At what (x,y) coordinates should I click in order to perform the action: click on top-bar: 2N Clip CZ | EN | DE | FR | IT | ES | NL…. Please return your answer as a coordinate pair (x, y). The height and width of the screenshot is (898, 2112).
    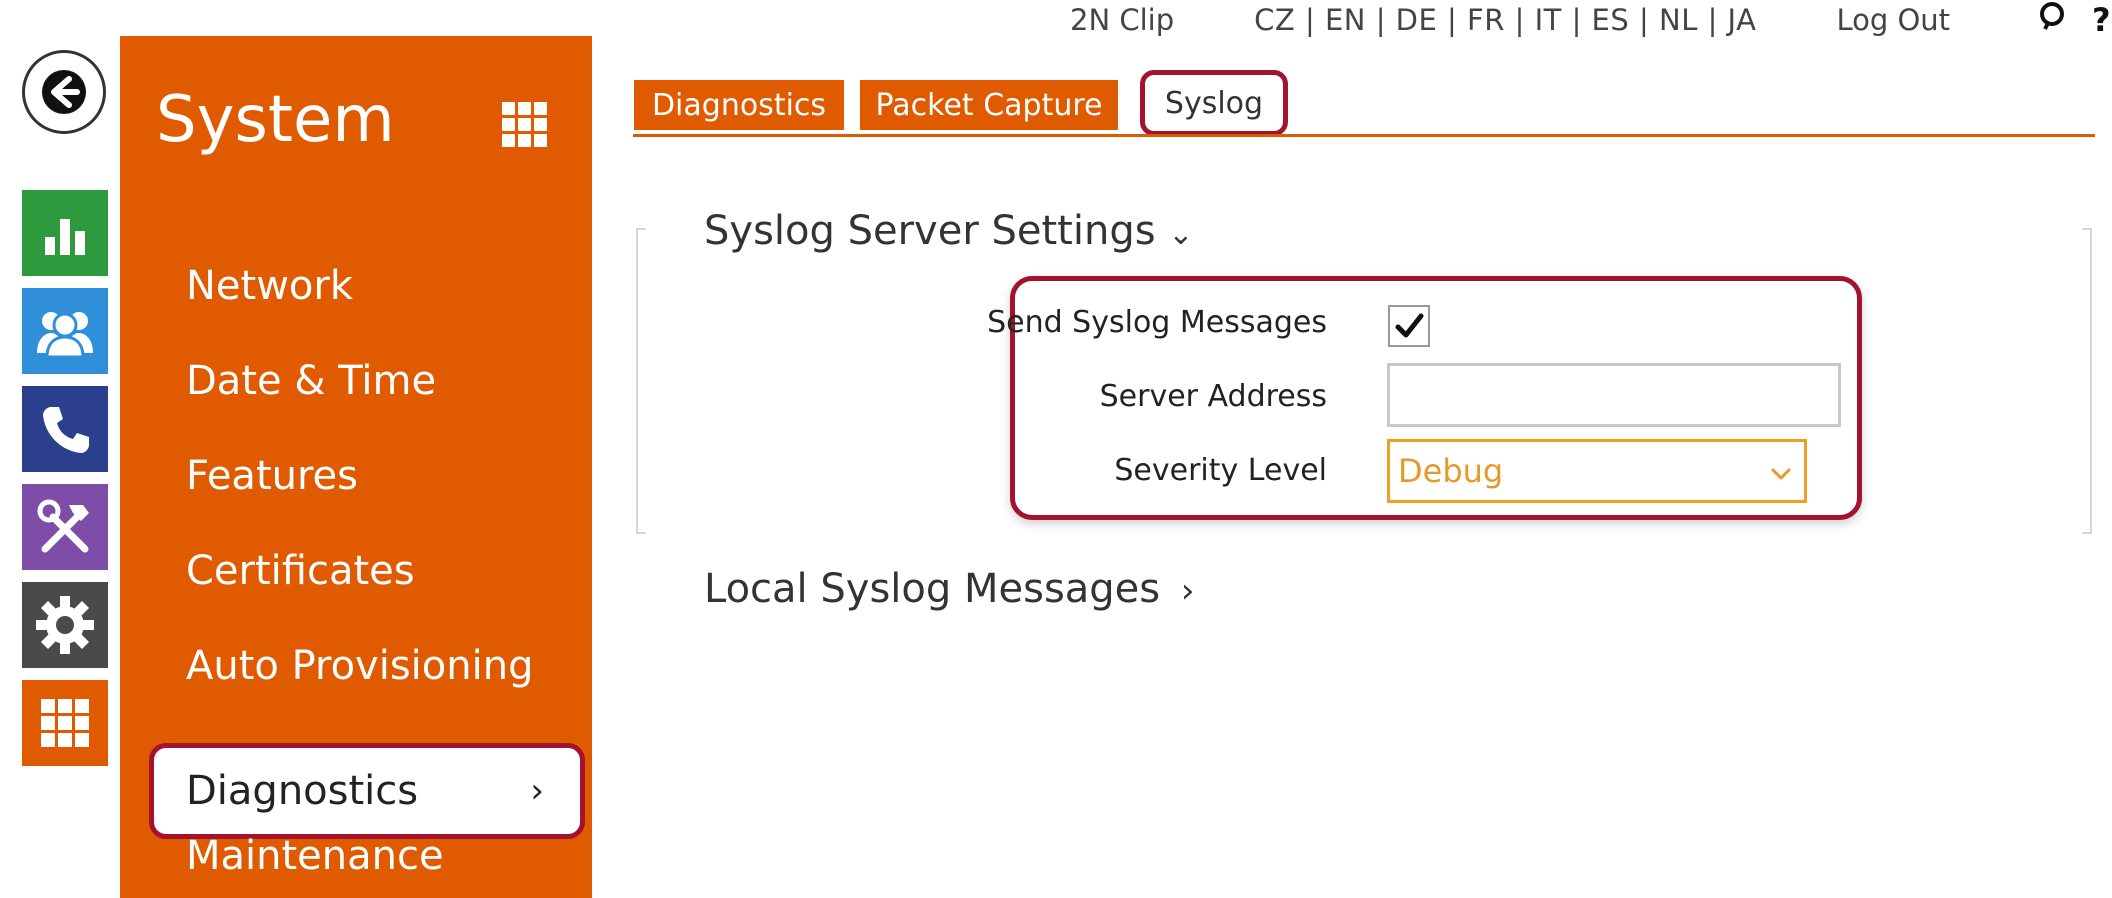
    Looking at the image, I should click on (1591, 20).